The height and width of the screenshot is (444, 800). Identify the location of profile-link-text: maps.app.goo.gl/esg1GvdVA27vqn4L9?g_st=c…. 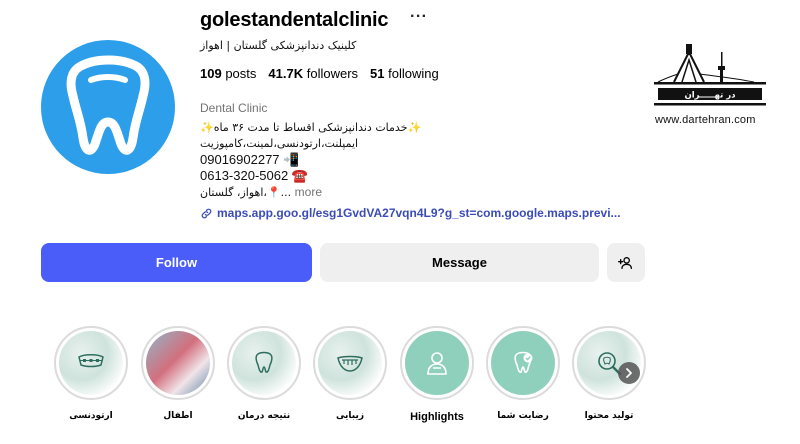
(419, 213).